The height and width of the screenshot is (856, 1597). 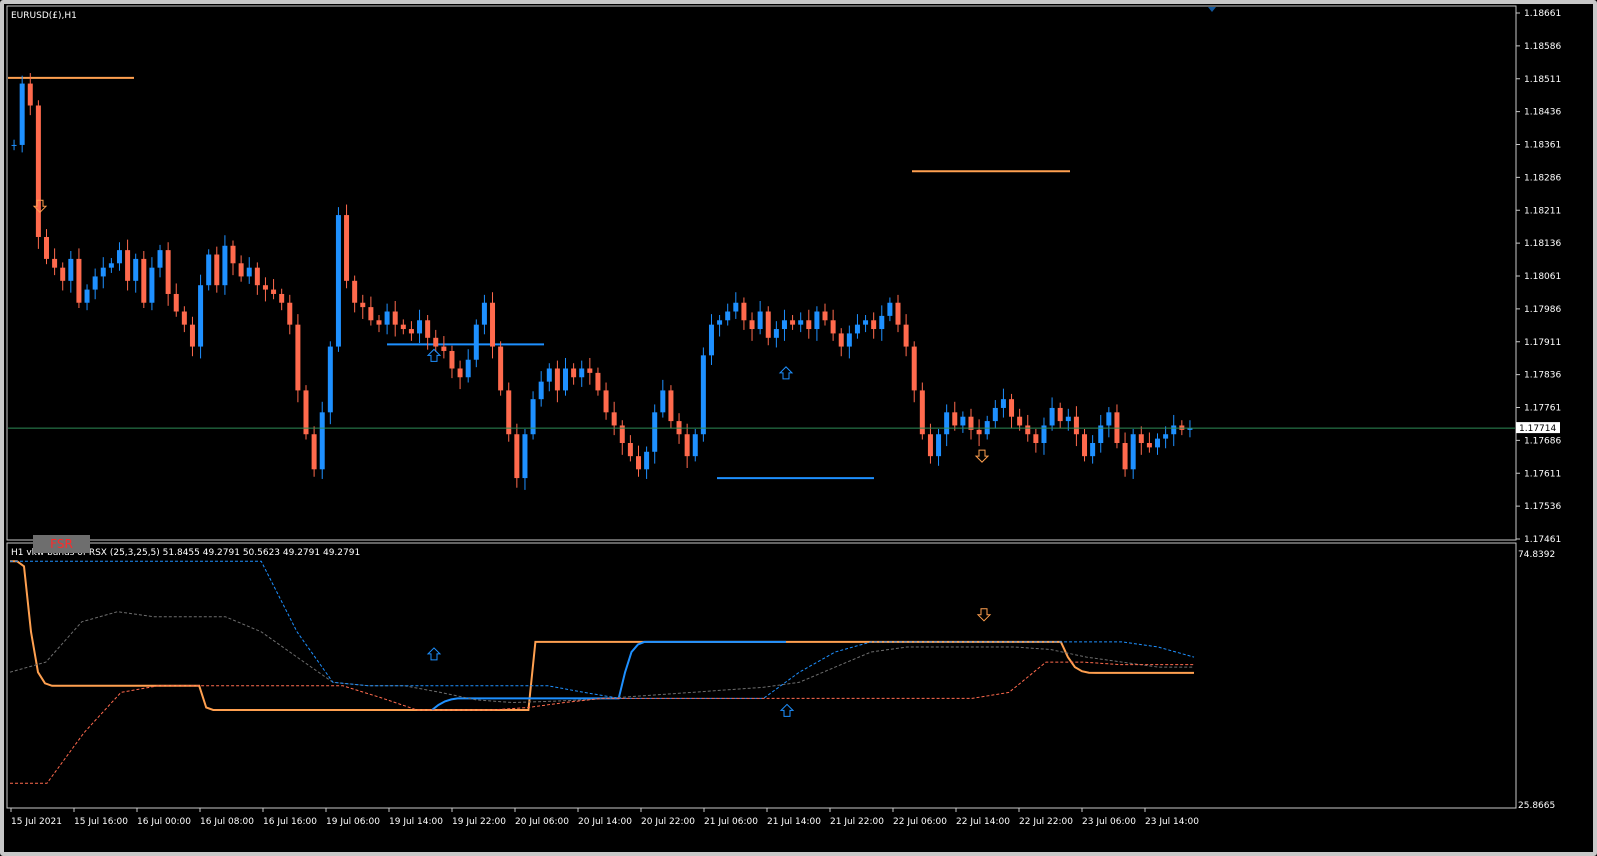 What do you see at coordinates (857, 822) in the screenshot?
I see `time-axis-label: 21 Jul 22:00` at bounding box center [857, 822].